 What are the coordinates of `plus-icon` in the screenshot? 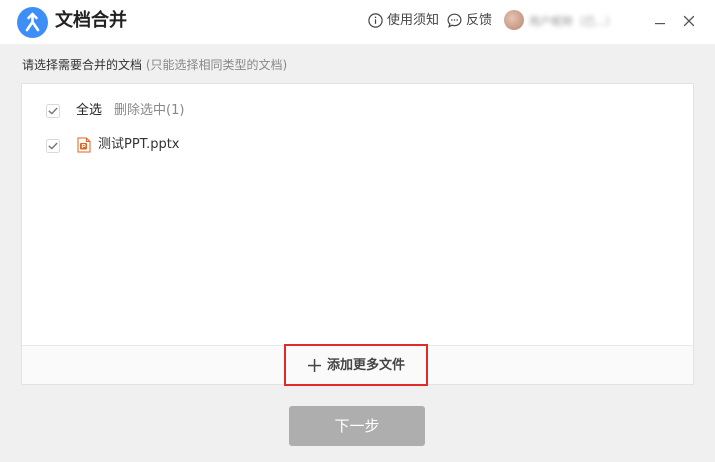 It's located at (314, 365).